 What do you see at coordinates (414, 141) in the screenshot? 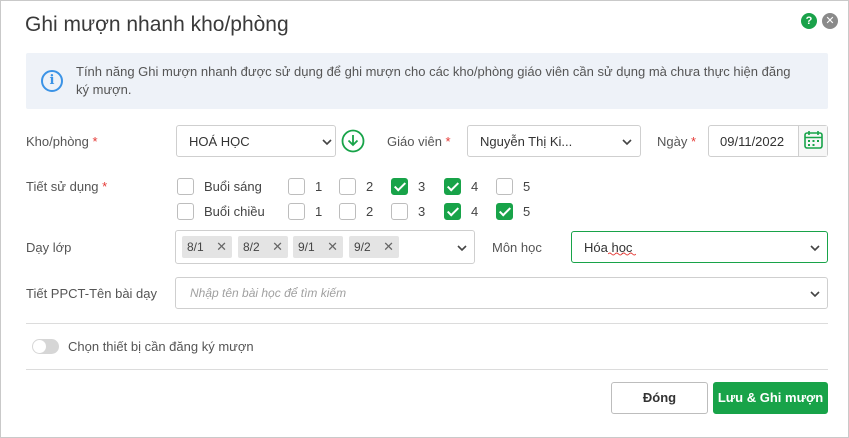
I see `giao-vien-label-text: Giáo viên` at bounding box center [414, 141].